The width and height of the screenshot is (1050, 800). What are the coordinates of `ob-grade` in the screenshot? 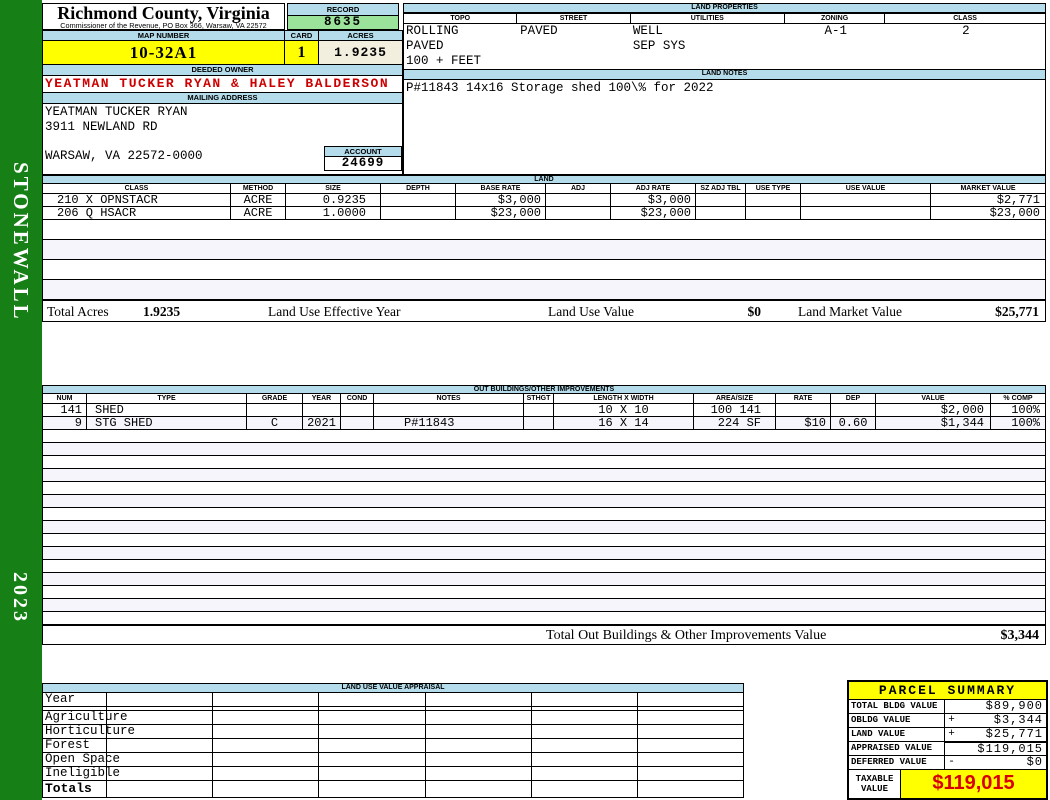 It's located at (275, 410).